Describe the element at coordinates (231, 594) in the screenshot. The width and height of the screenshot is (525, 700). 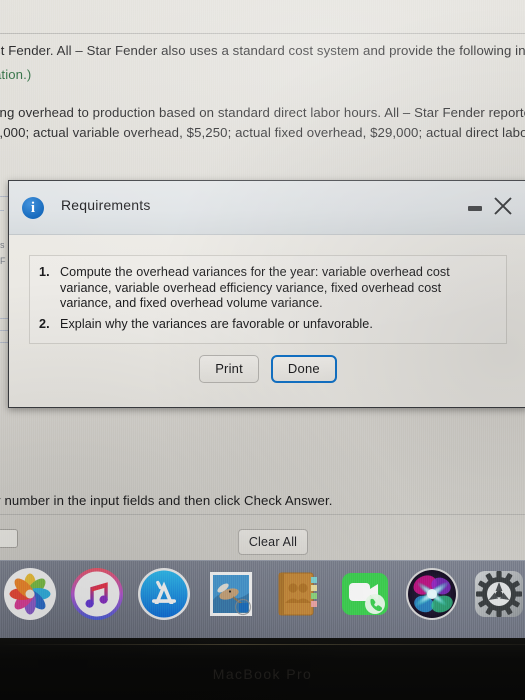
I see `mail-icon` at that location.